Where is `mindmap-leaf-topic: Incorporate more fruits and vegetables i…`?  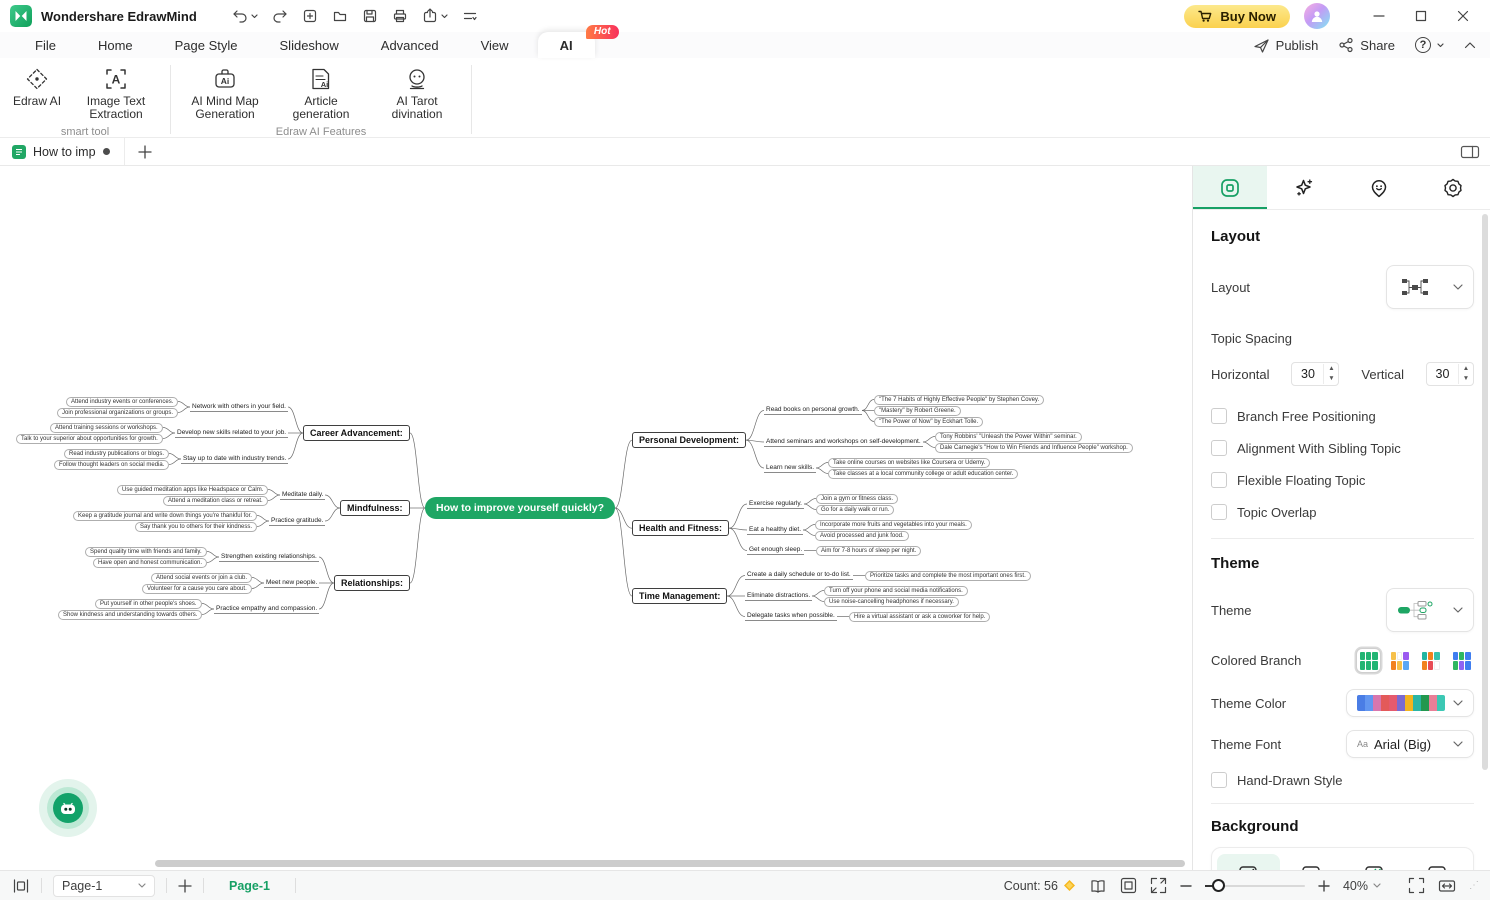 mindmap-leaf-topic: Incorporate more fruits and vegetables i… is located at coordinates (893, 524).